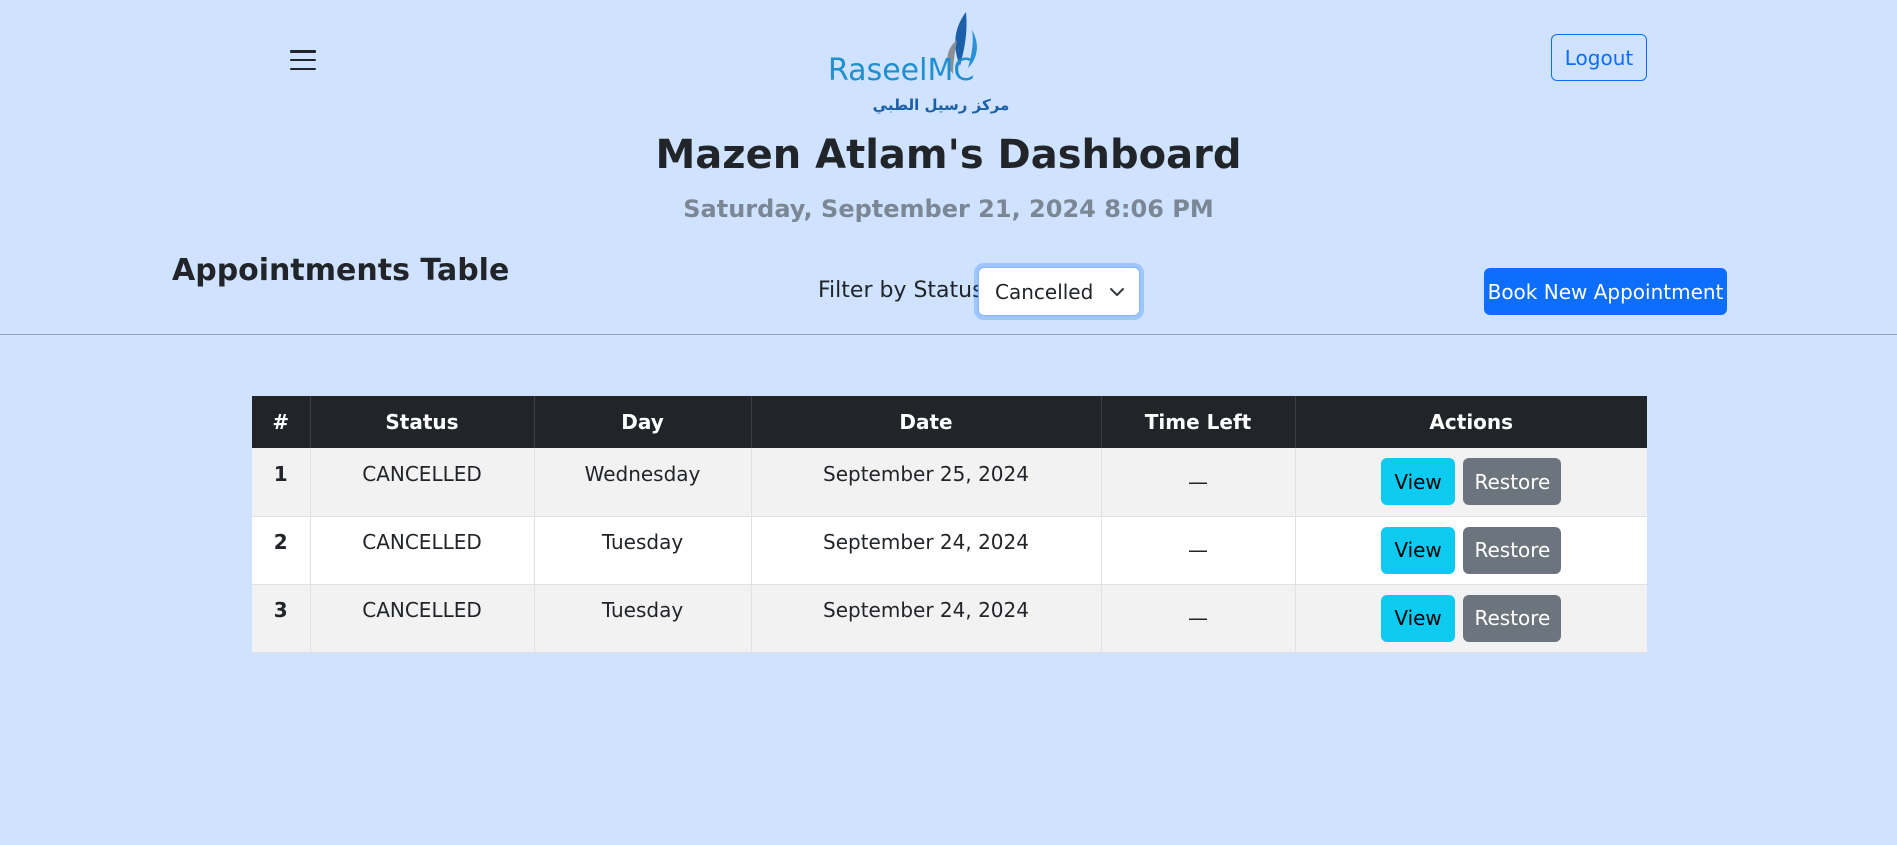  Describe the element at coordinates (901, 70) in the screenshot. I see `logo-text: RaseelMC` at that location.